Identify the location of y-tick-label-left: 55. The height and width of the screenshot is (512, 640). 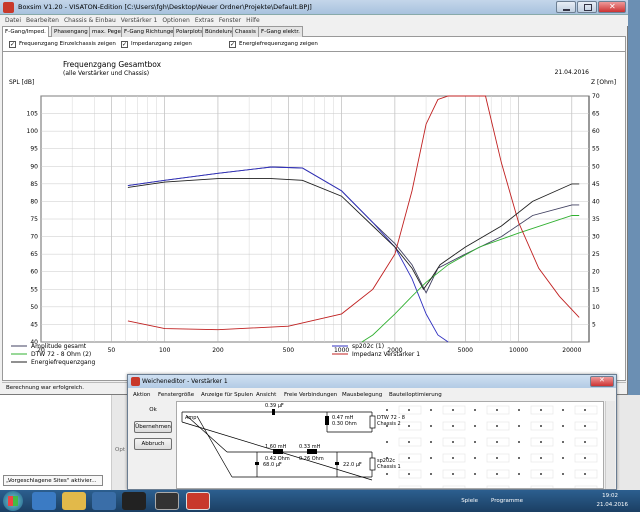
(34, 289).